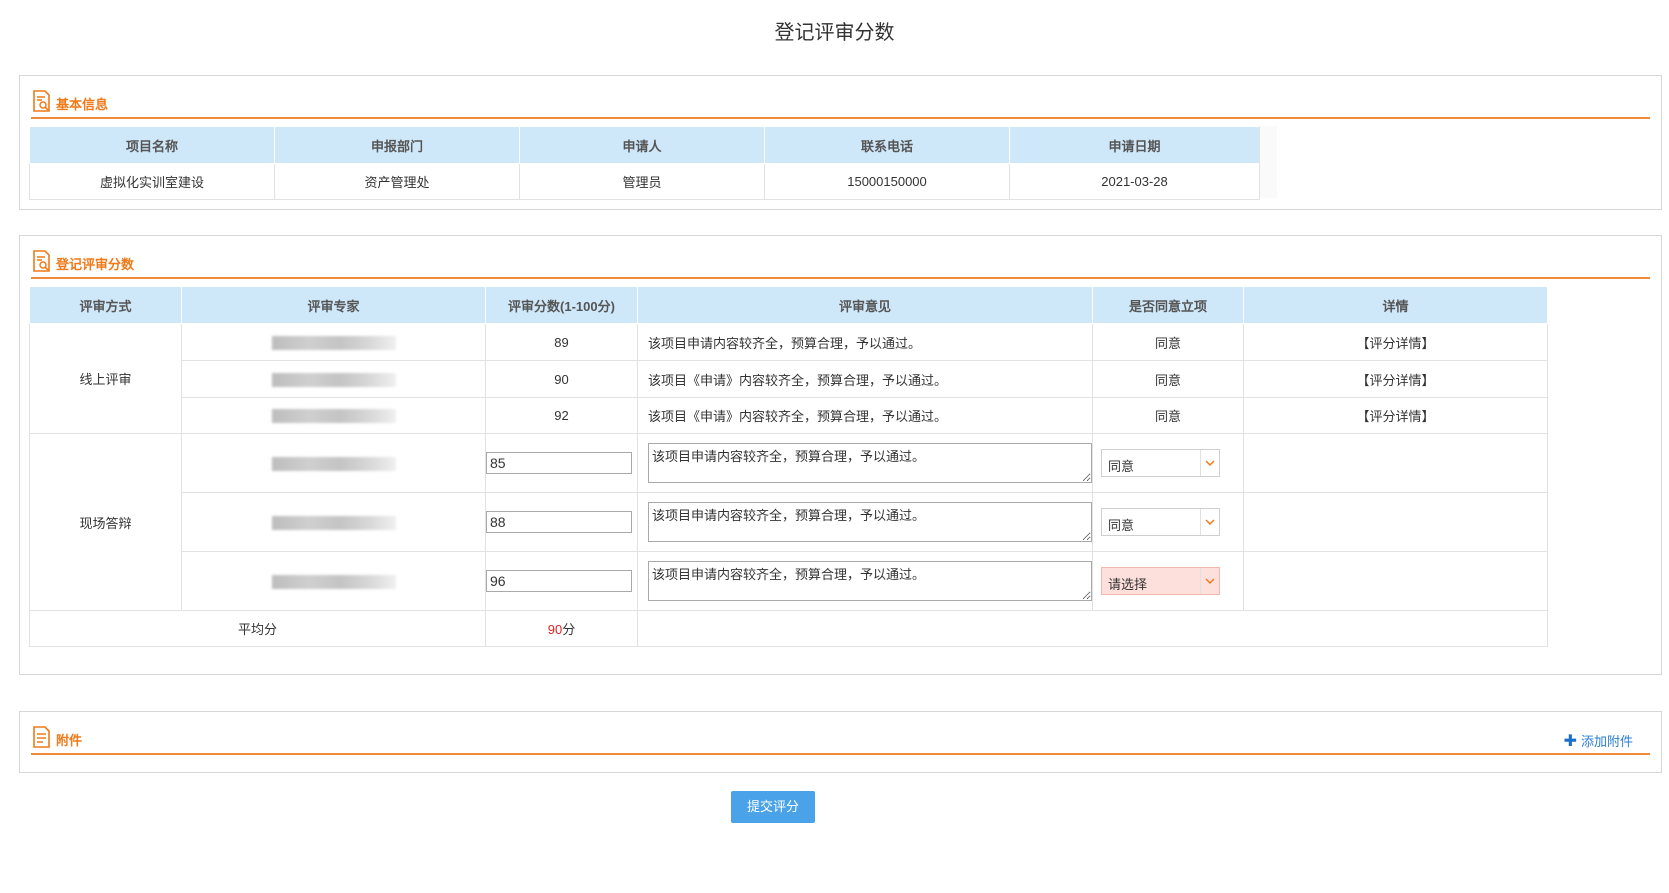 Image resolution: width=1669 pixels, height=893 pixels. I want to click on add-attachment-button: ✚ 添加附件, so click(1598, 741).